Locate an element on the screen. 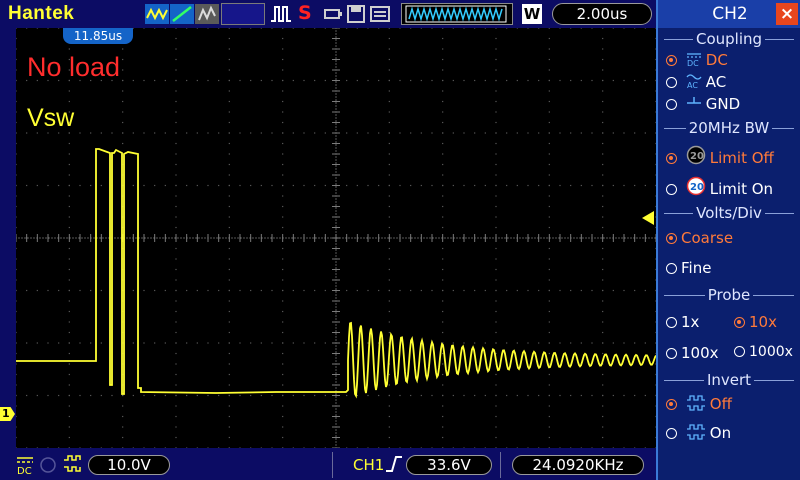 This screenshot has width=800, height=480. top-status-bar: Hantek S W 2.00us is located at coordinates (328, 14).